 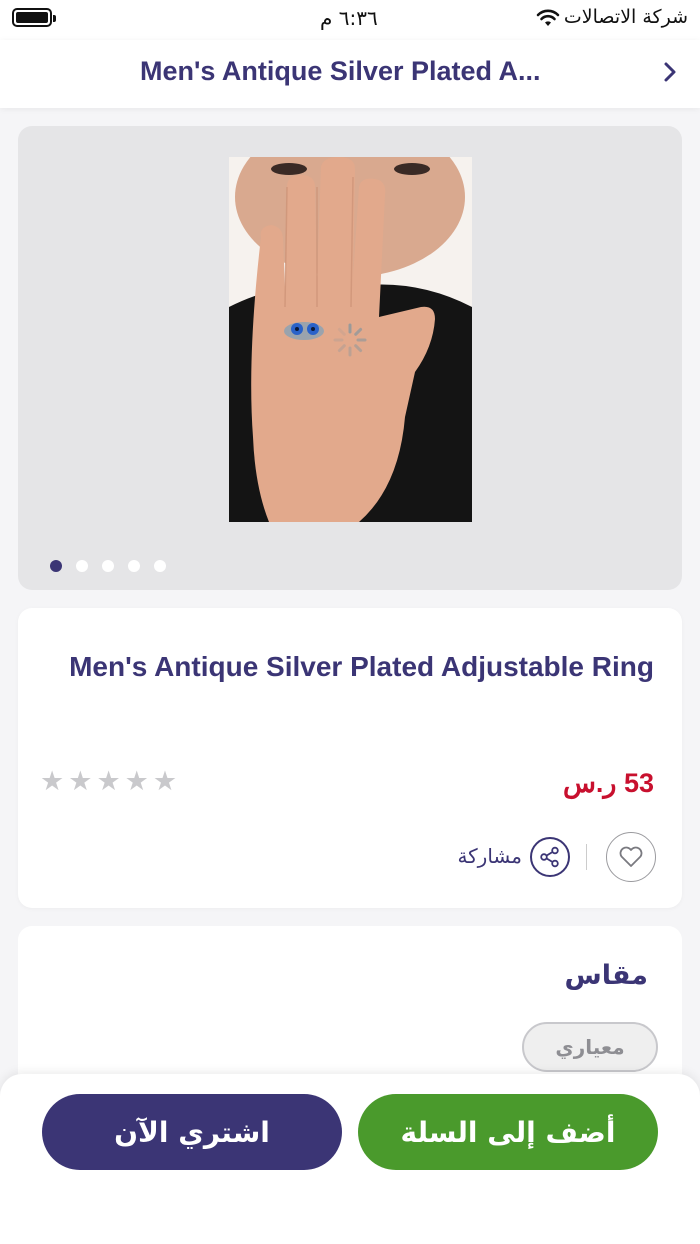 I want to click on chevron-right-icon, so click(x=670, y=72).